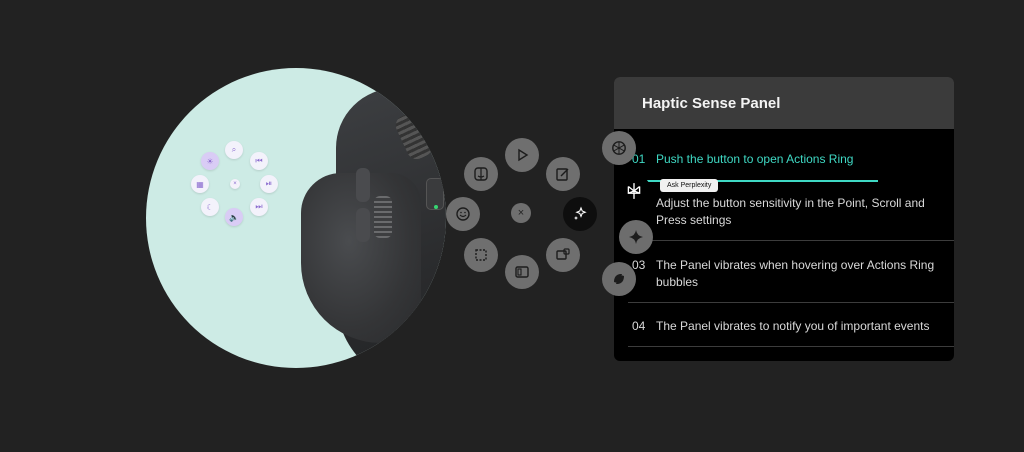 This screenshot has width=1024, height=452. I want to click on side-button-forward, so click(363, 185).